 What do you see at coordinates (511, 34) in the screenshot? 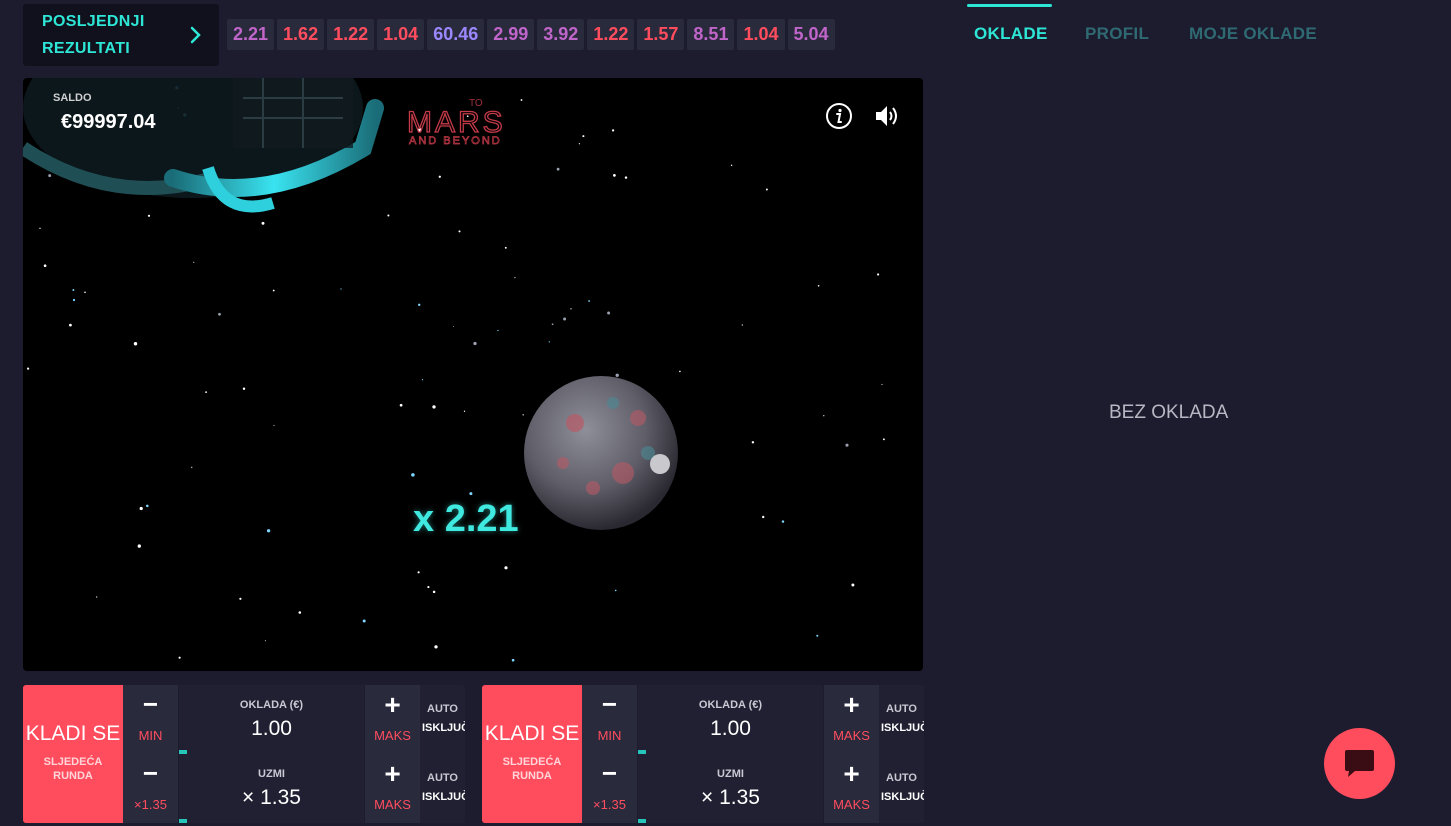
I see `result-multiplier-chip: 2.99` at bounding box center [511, 34].